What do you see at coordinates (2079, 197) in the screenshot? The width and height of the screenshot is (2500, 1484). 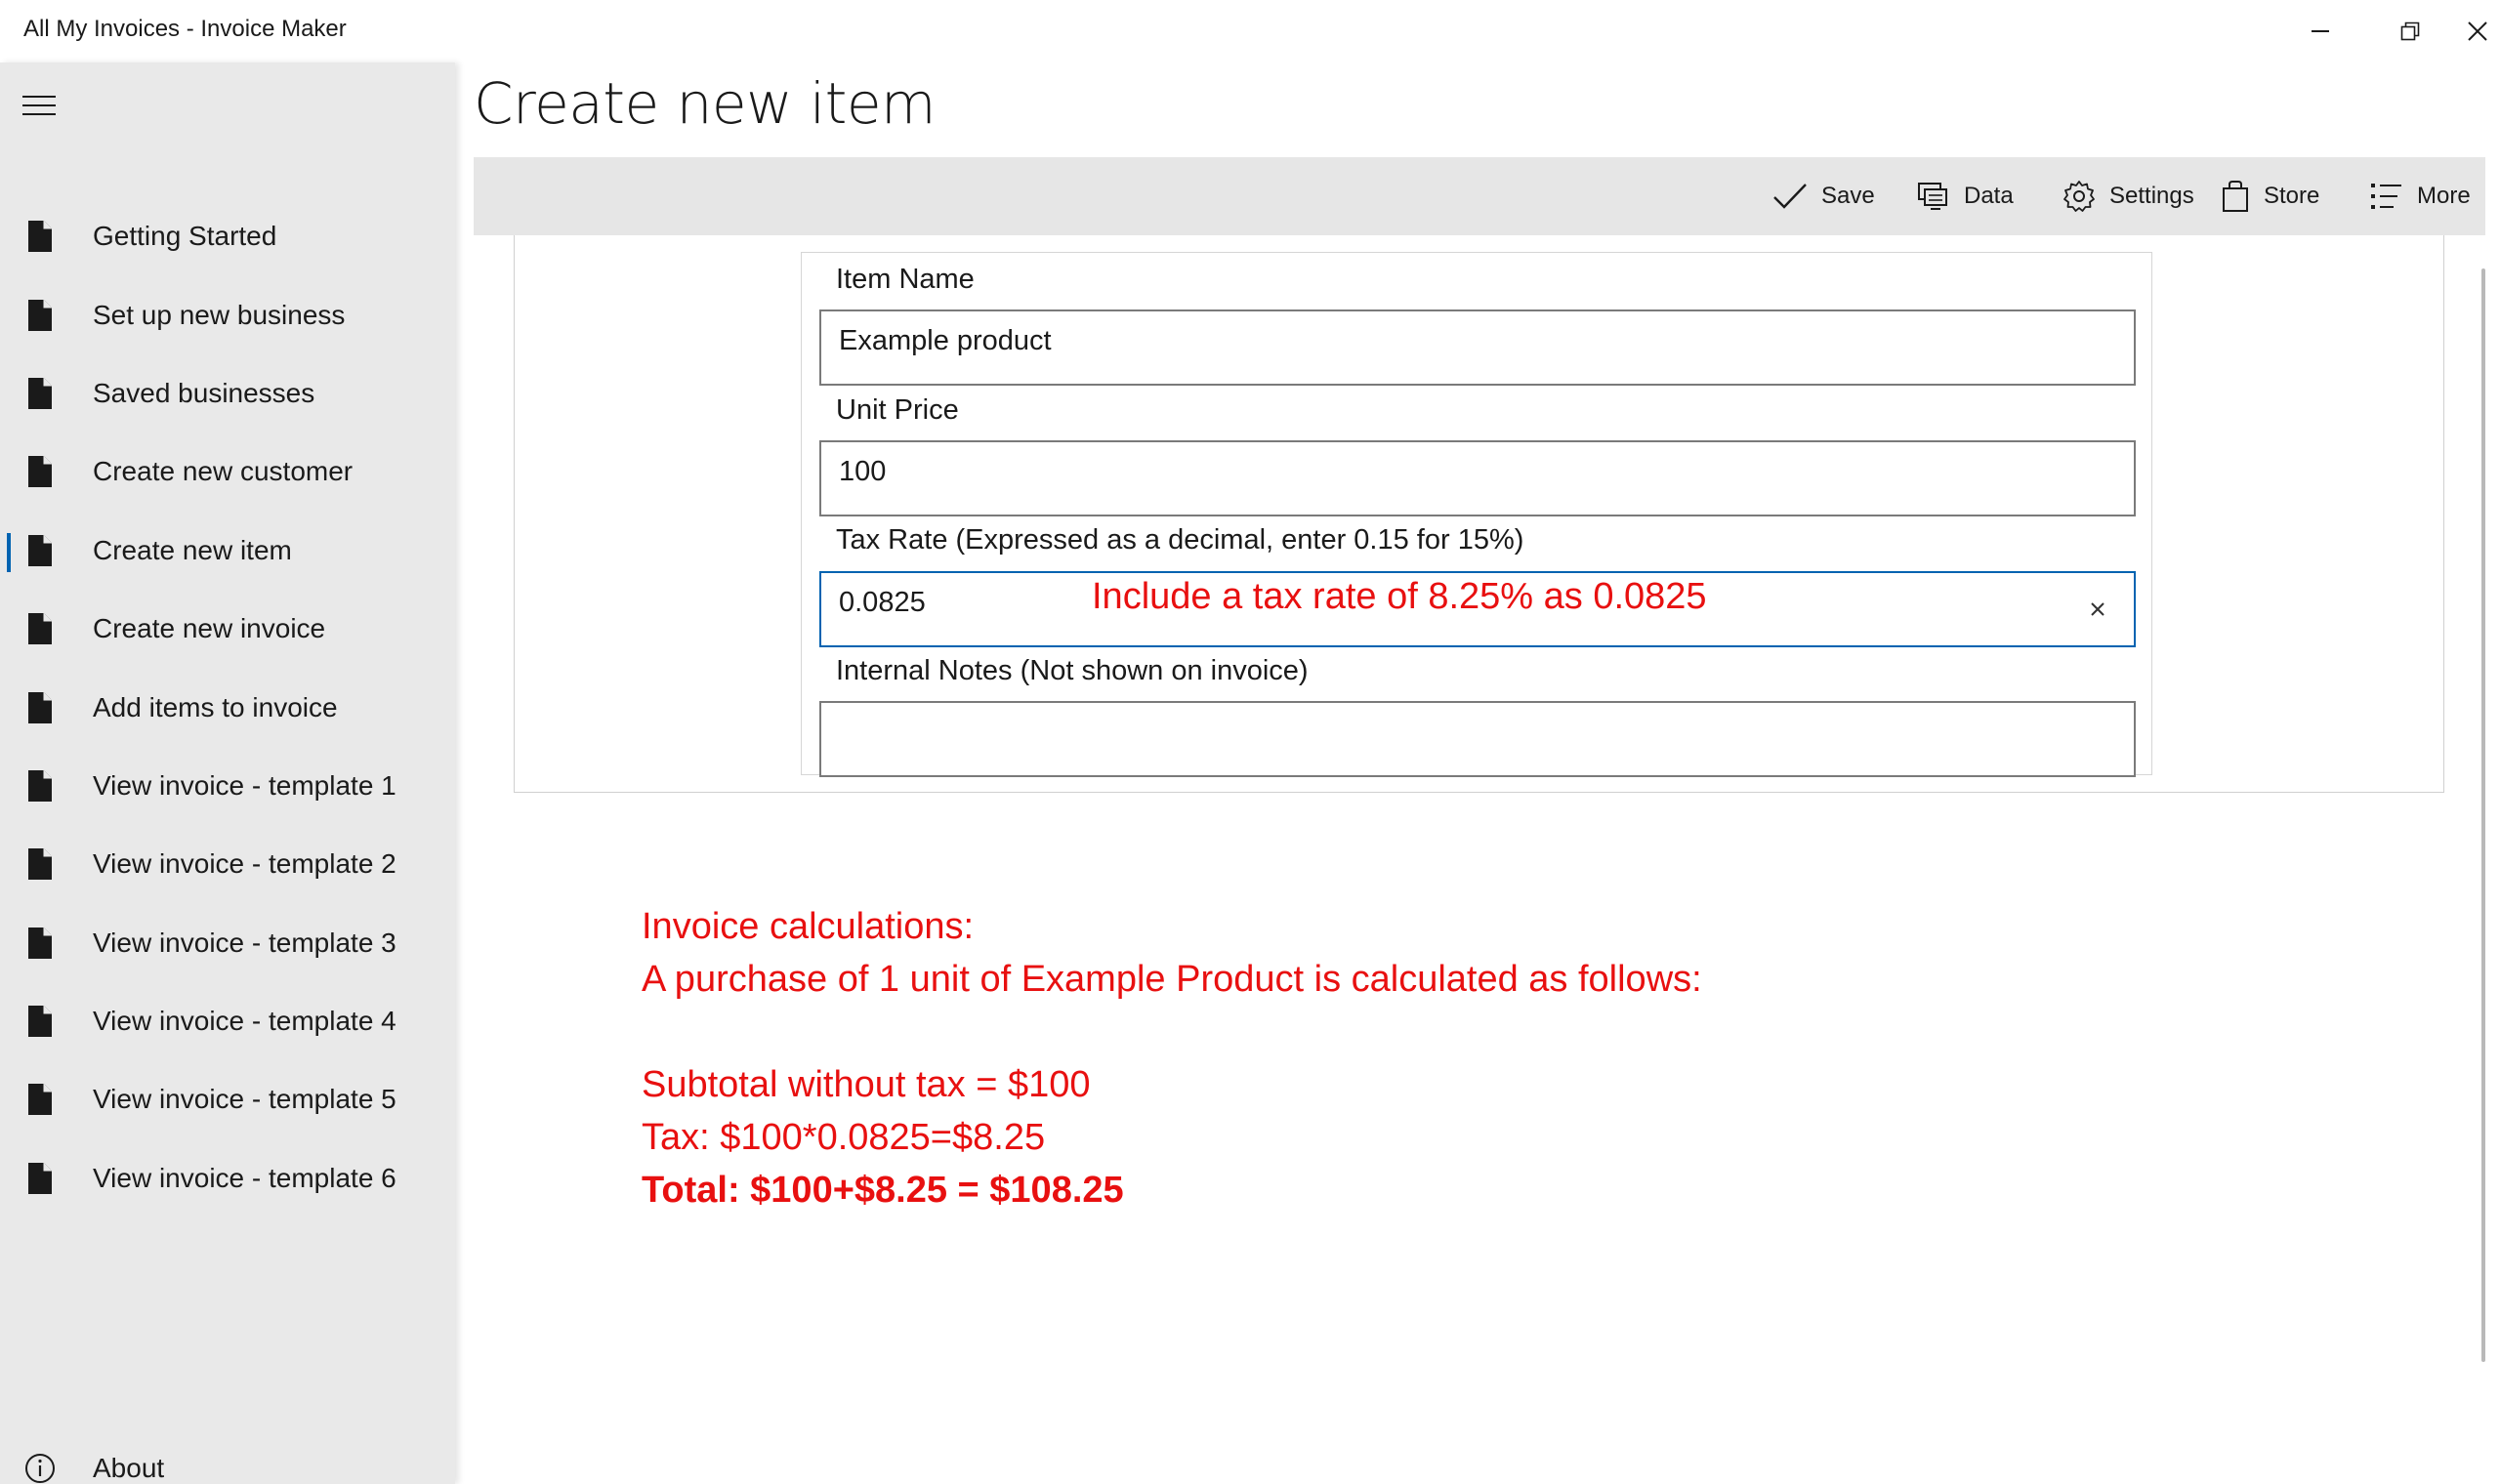 I see `gear-icon` at bounding box center [2079, 197].